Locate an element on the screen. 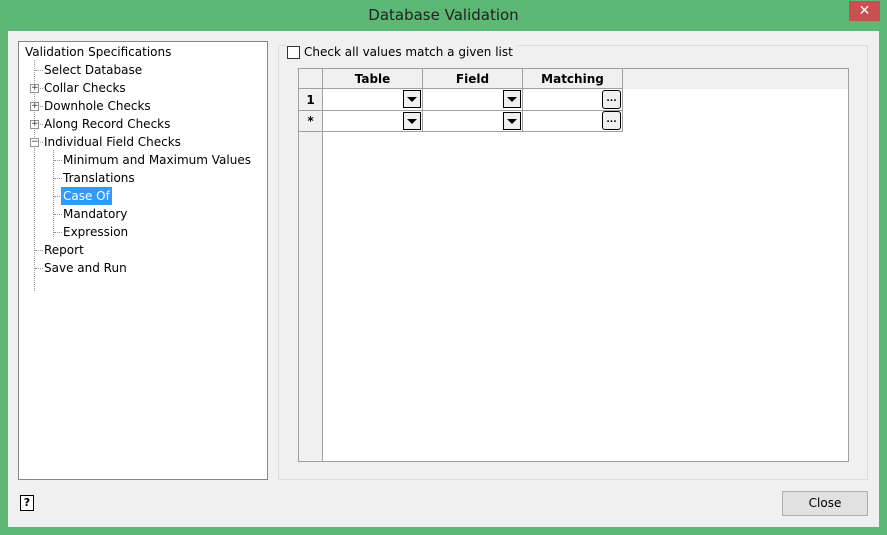 Image resolution: width=887 pixels, height=535 pixels. tree-item-select-database: Select Database is located at coordinates (93, 70).